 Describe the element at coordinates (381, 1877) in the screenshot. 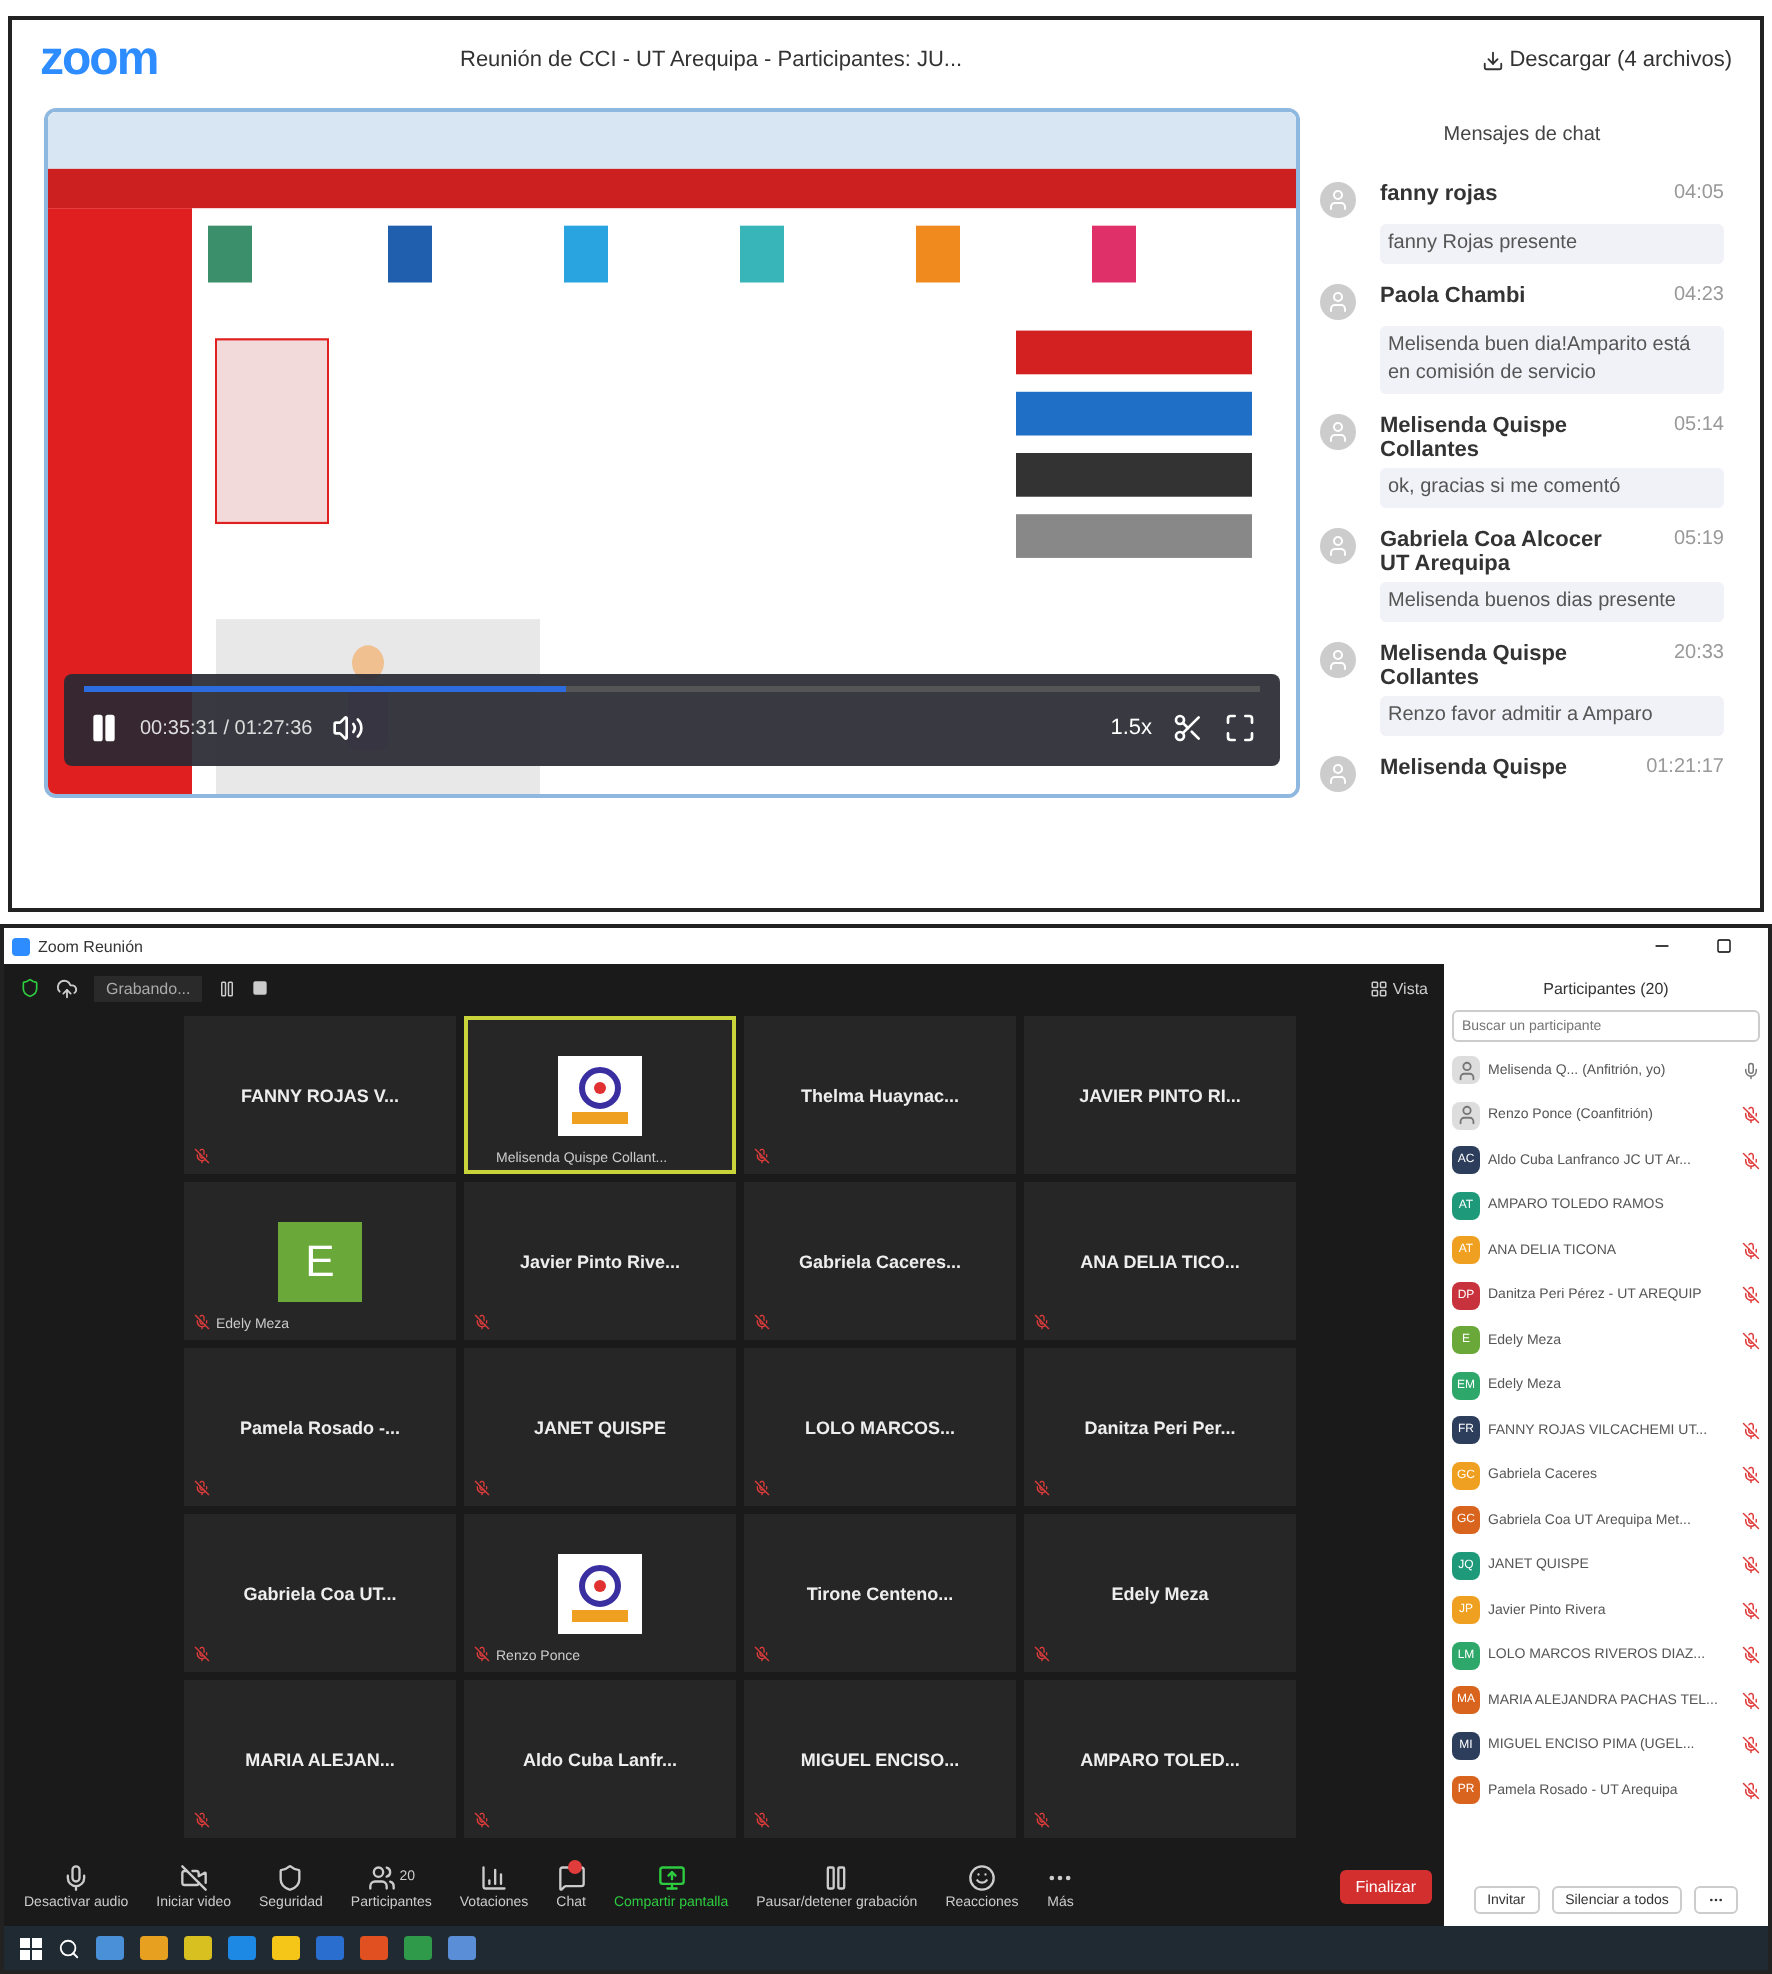

I see `people-icon` at that location.